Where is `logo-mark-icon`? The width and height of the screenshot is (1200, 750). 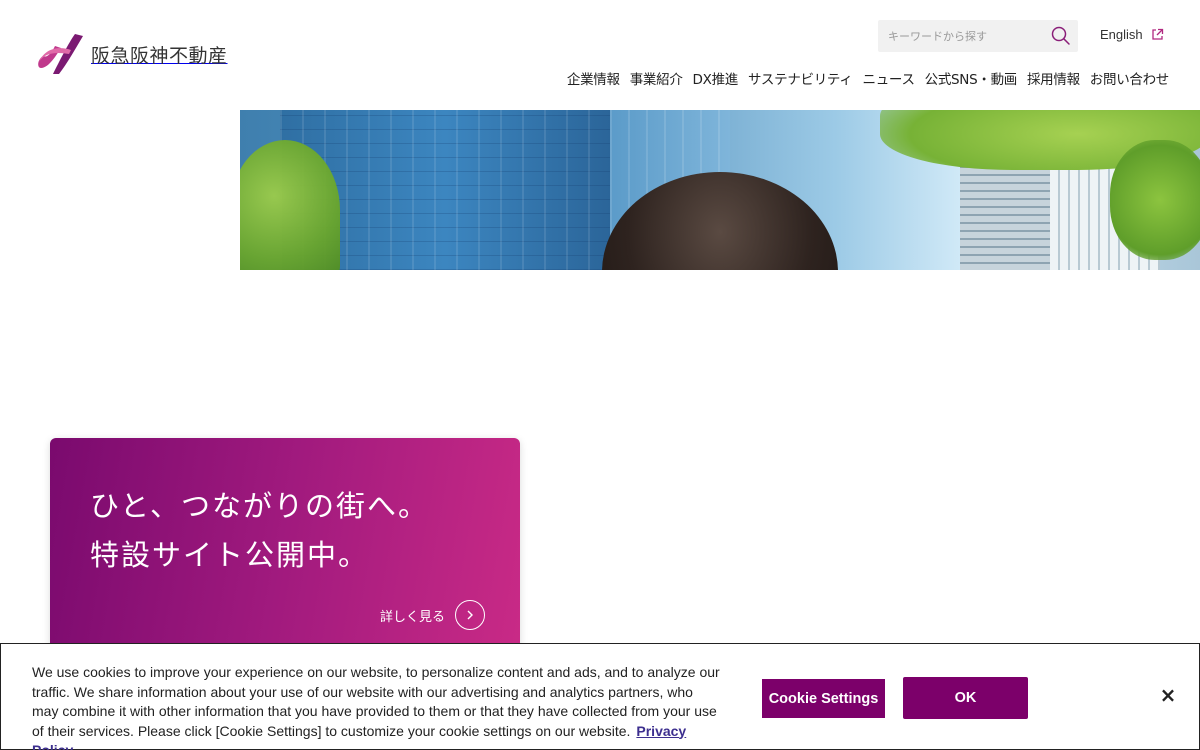 logo-mark-icon is located at coordinates (60, 54).